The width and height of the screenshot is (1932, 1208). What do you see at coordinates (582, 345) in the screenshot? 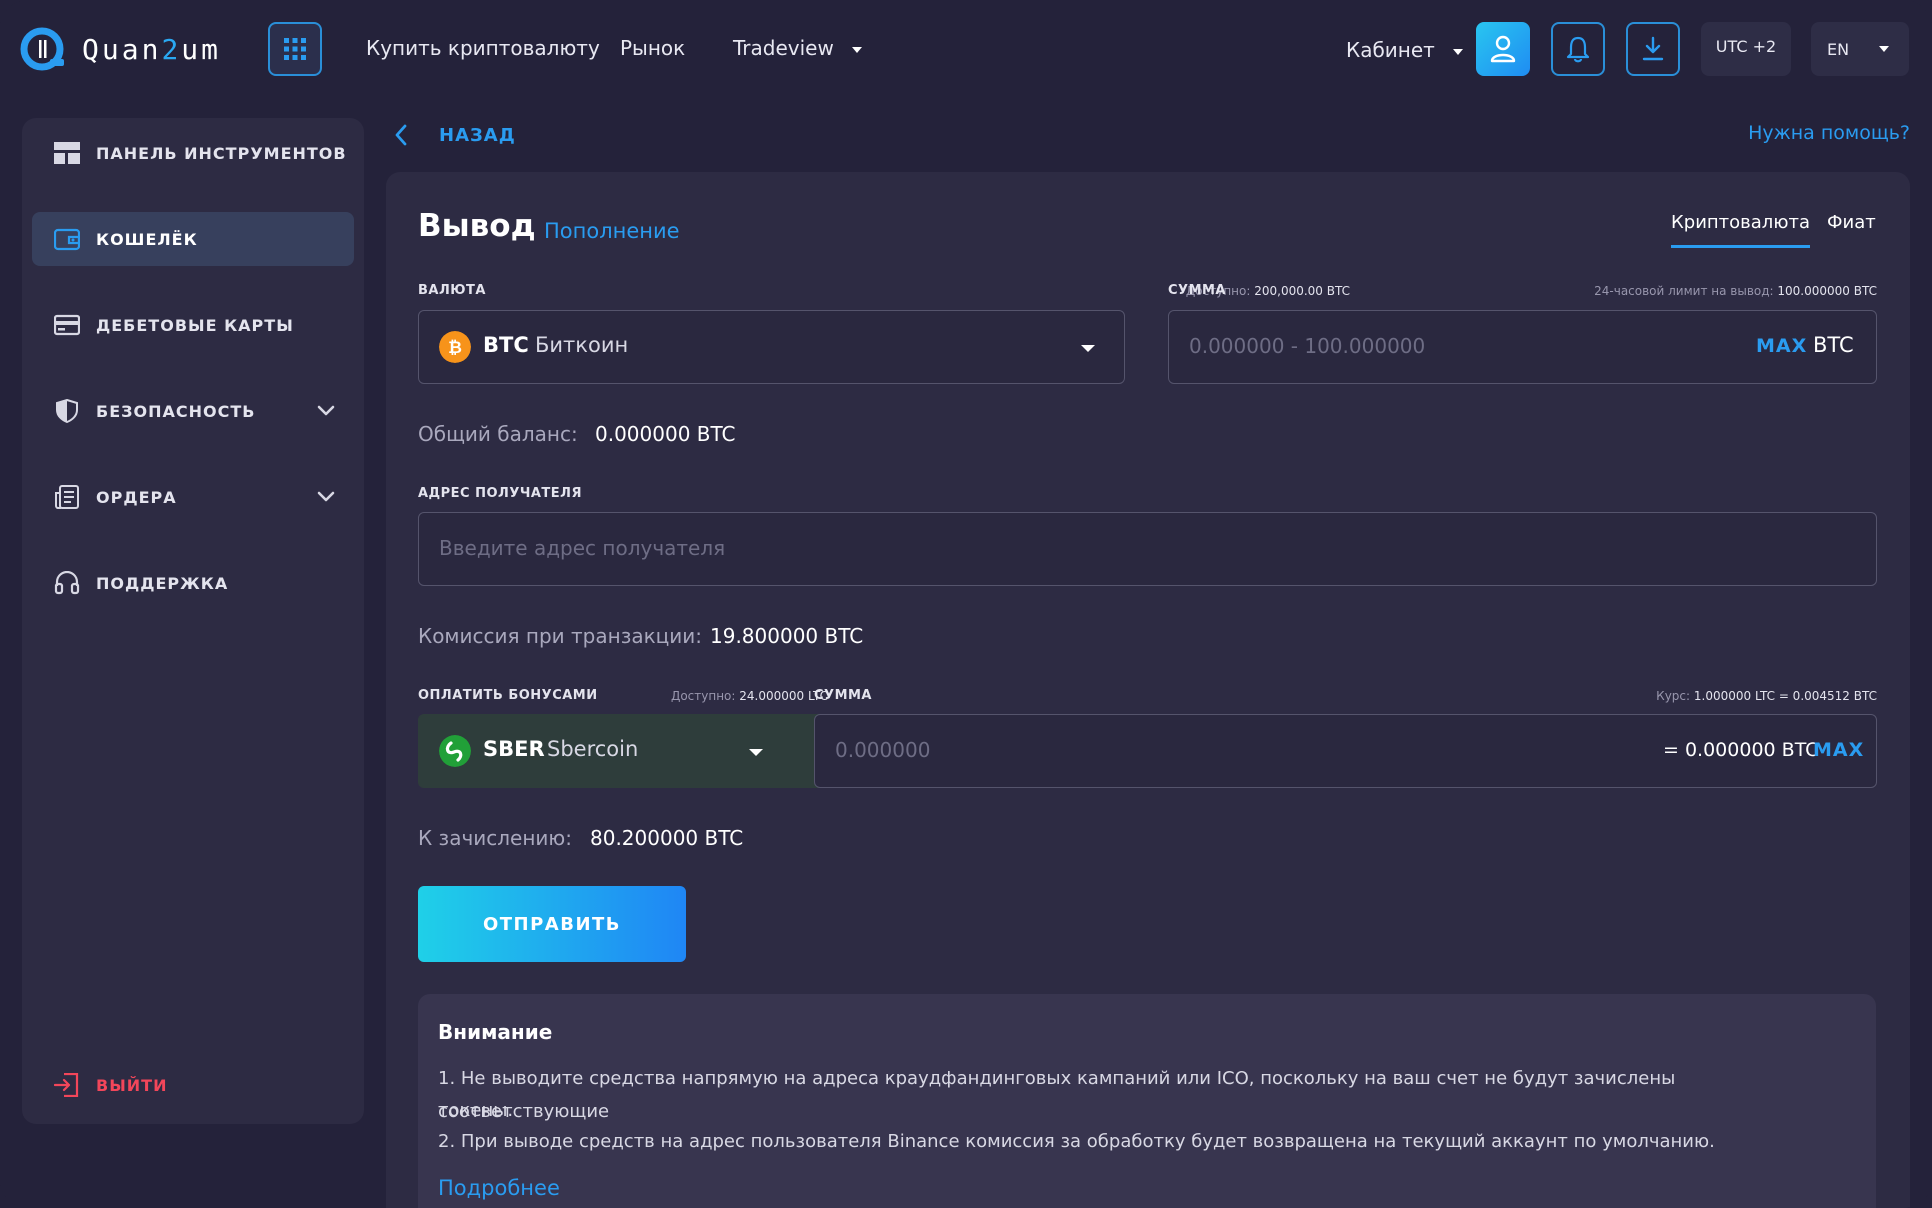
I see `currency-name: Биткоин` at bounding box center [582, 345].